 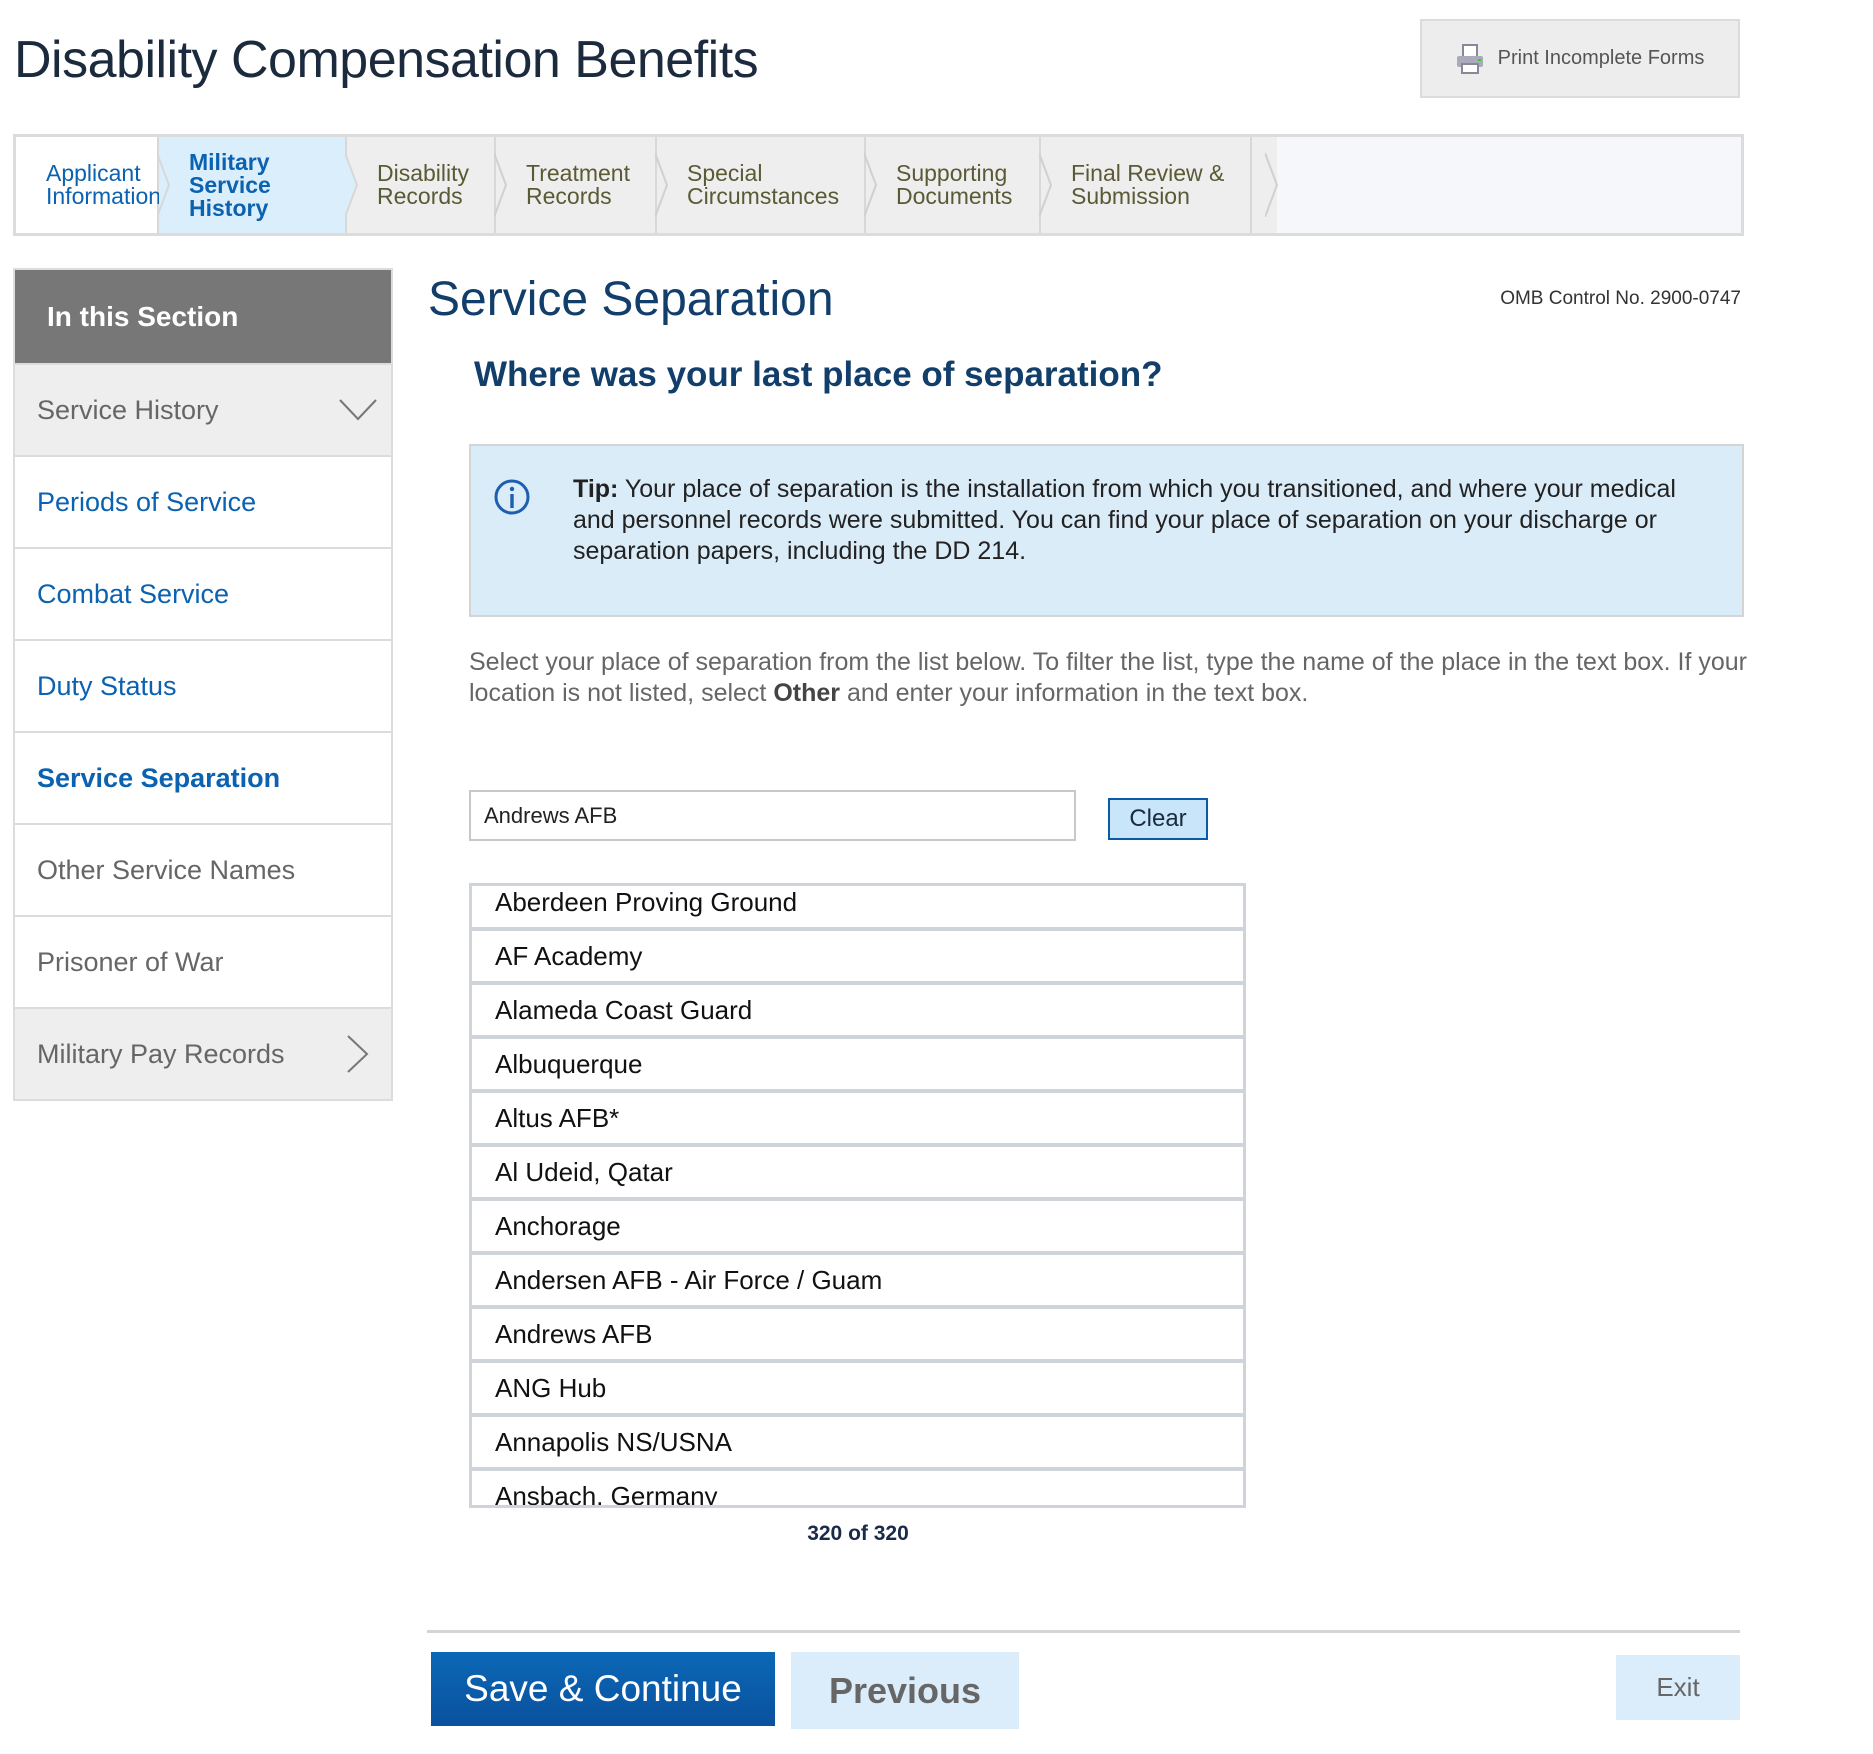 I want to click on chevron-down-icon, so click(x=358, y=410).